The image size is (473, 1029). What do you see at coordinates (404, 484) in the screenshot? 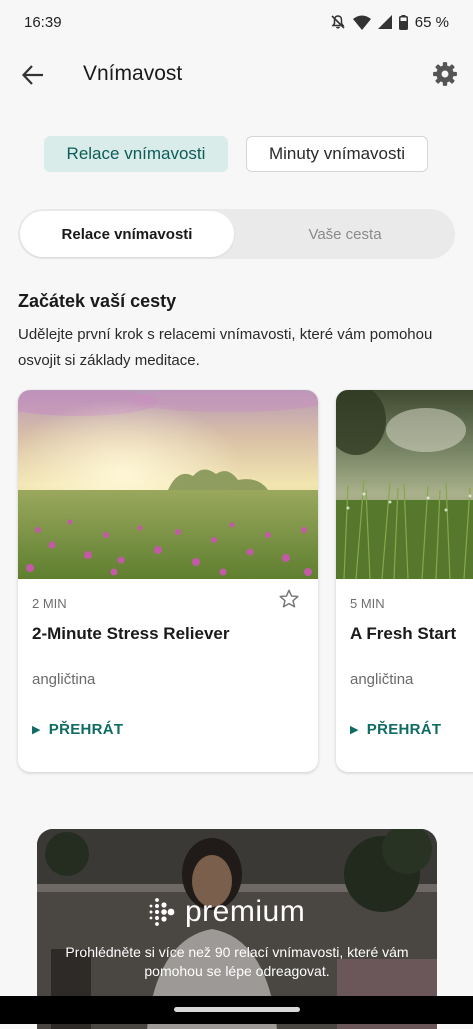
I see `dewy-grass-image` at bounding box center [404, 484].